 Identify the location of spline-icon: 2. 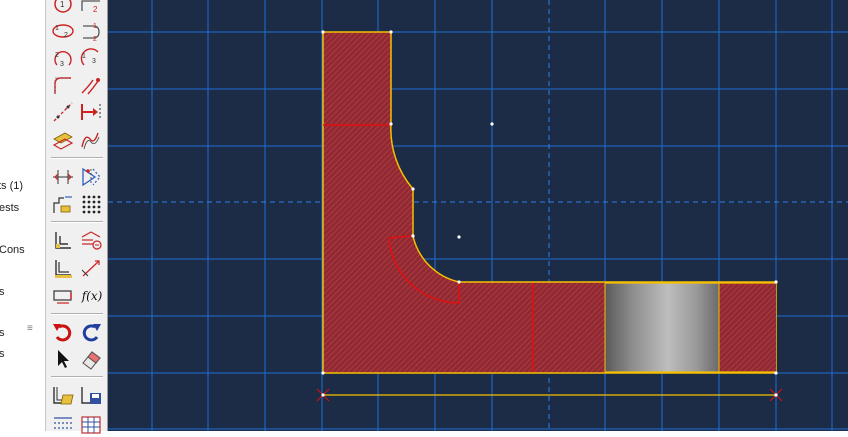
(91, 8).